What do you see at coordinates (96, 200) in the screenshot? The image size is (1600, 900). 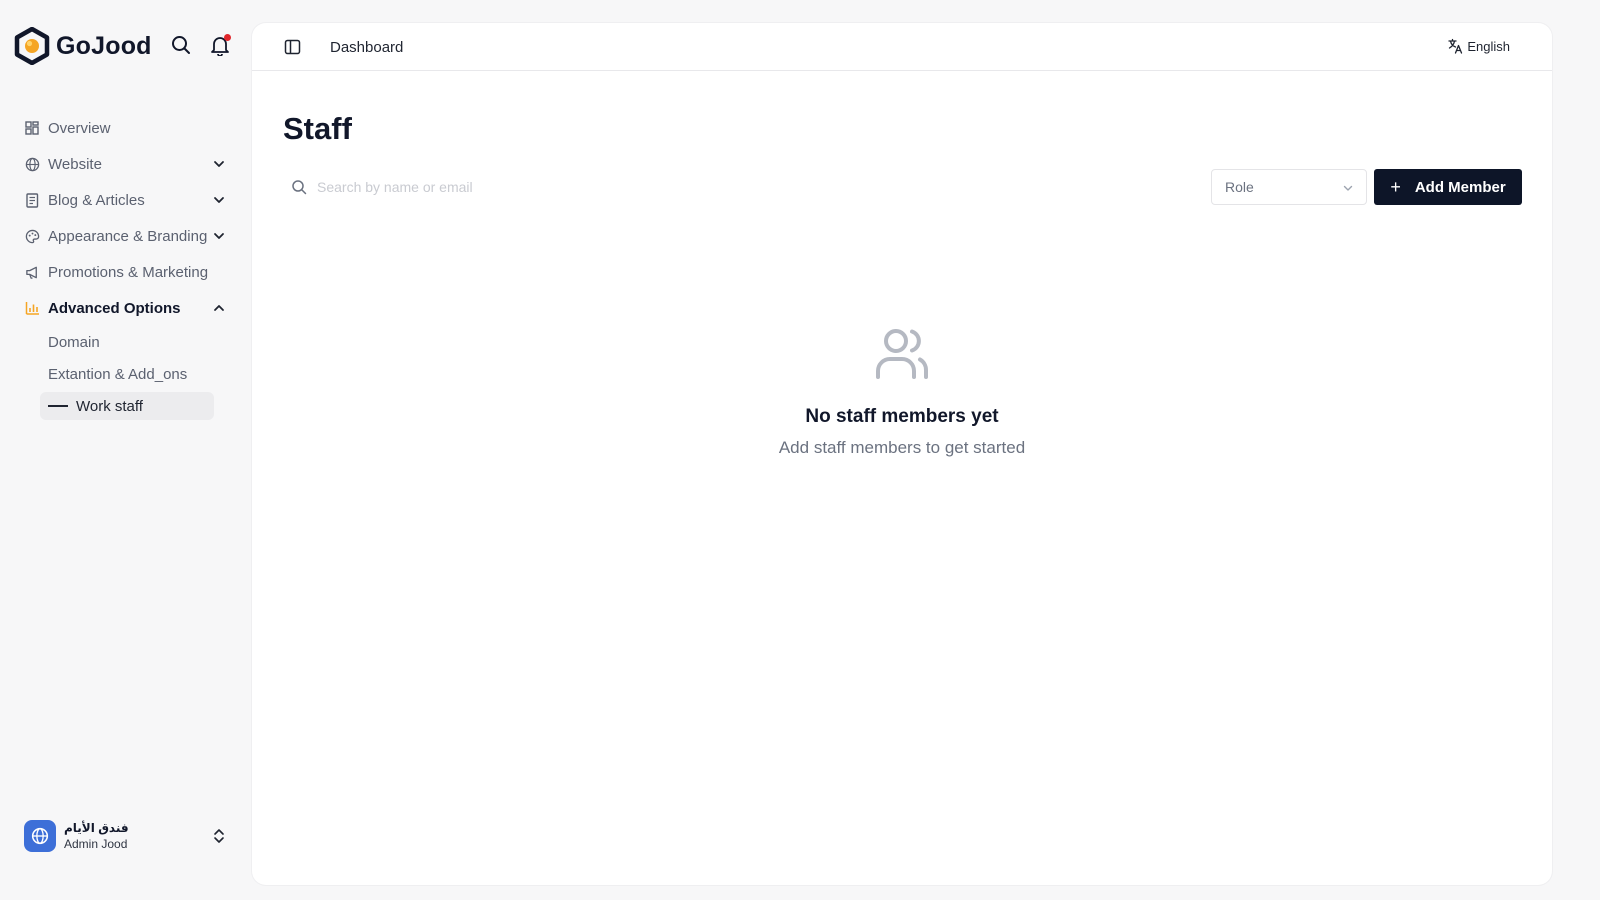 I see `sidebar-item-label: Blog & Articles` at bounding box center [96, 200].